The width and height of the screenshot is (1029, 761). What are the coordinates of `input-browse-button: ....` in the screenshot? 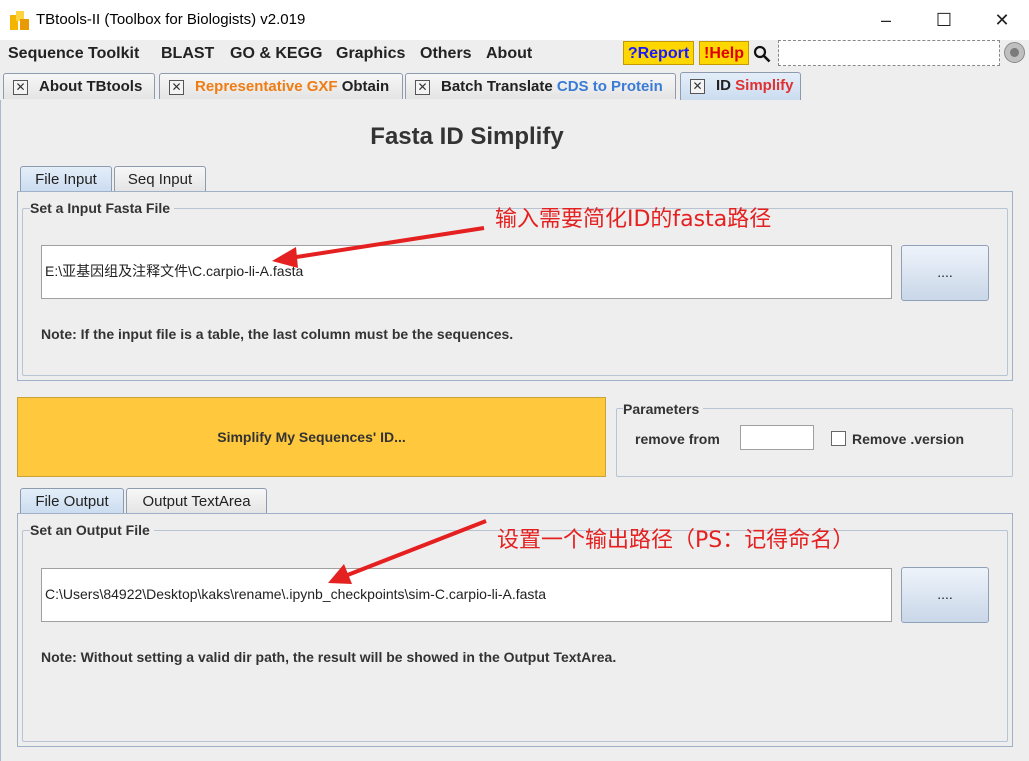 It's located at (945, 273).